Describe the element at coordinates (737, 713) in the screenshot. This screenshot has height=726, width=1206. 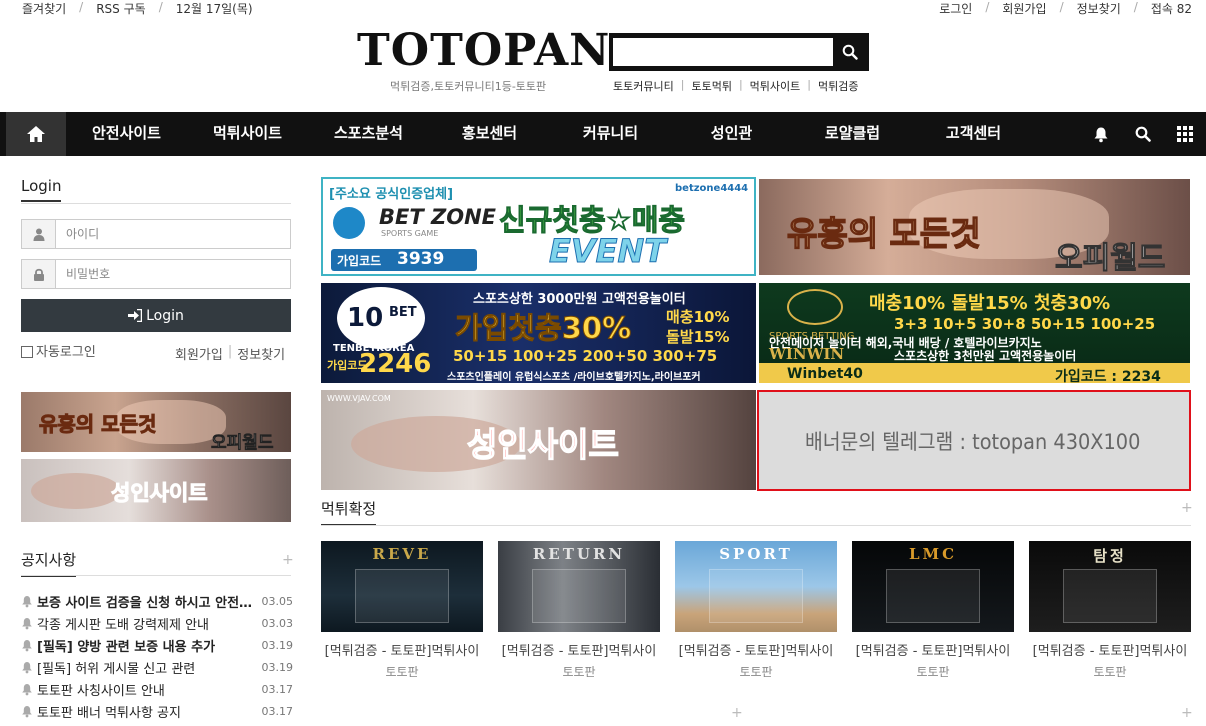
I see `section-more-button-2: +` at that location.